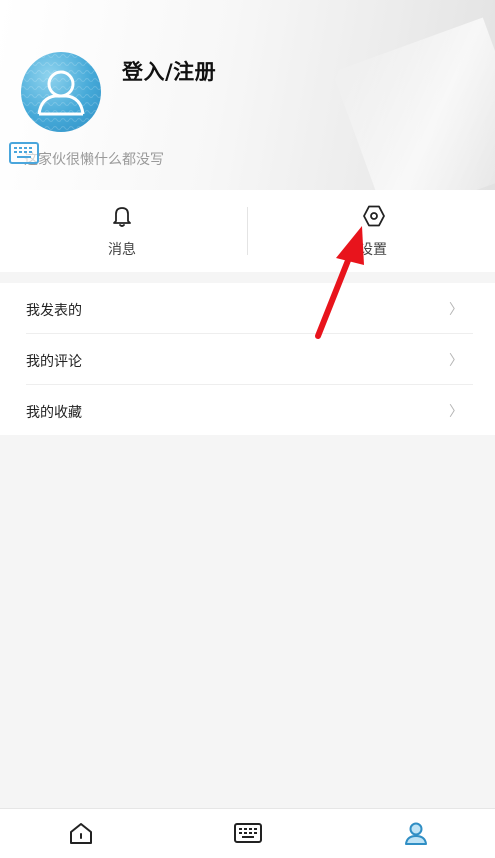 Image resolution: width=495 pixels, height=858 pixels. What do you see at coordinates (122, 250) in the screenshot?
I see `messages-label: 消息` at bounding box center [122, 250].